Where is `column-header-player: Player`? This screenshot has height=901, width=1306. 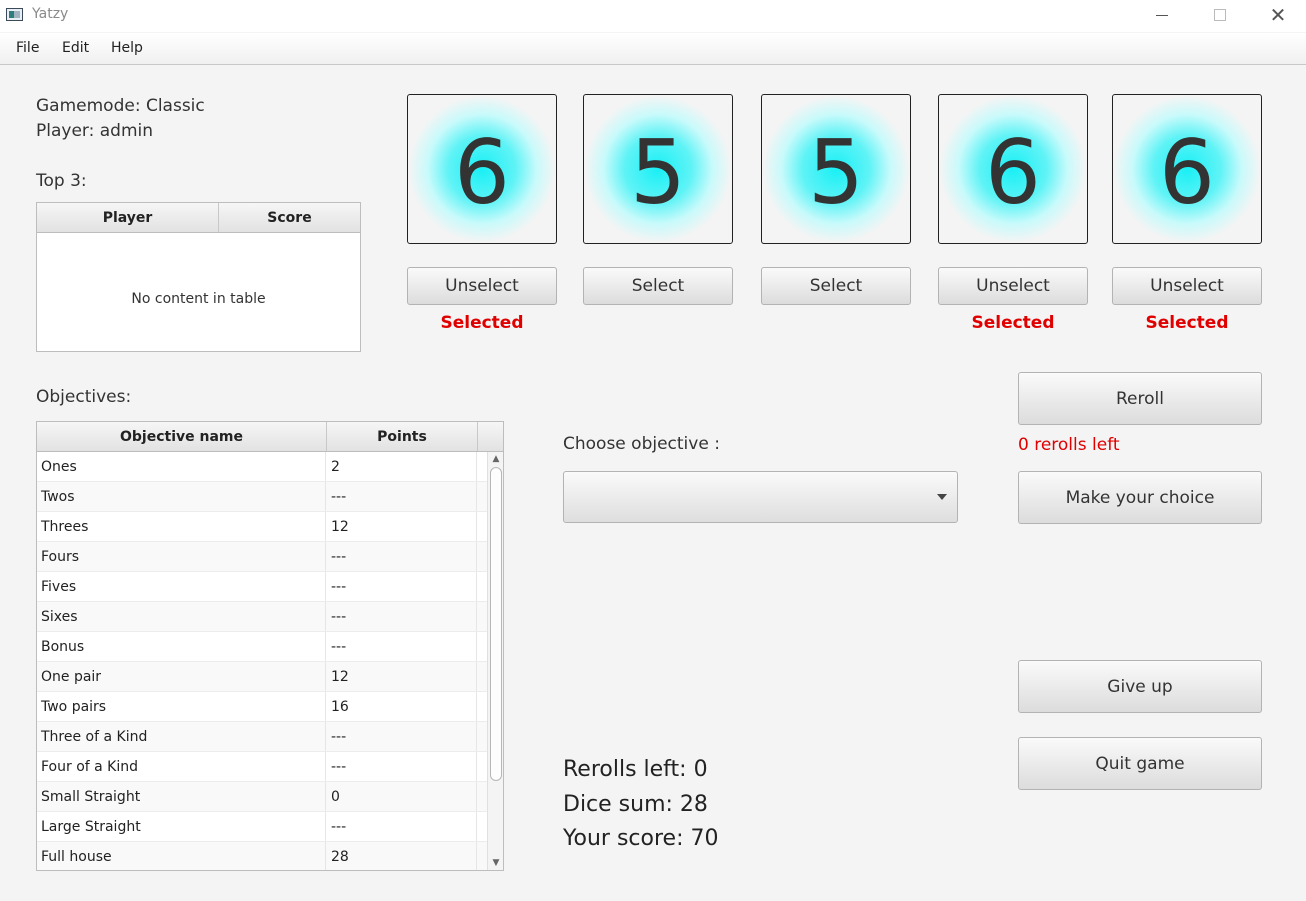
column-header-player: Player is located at coordinates (128, 217).